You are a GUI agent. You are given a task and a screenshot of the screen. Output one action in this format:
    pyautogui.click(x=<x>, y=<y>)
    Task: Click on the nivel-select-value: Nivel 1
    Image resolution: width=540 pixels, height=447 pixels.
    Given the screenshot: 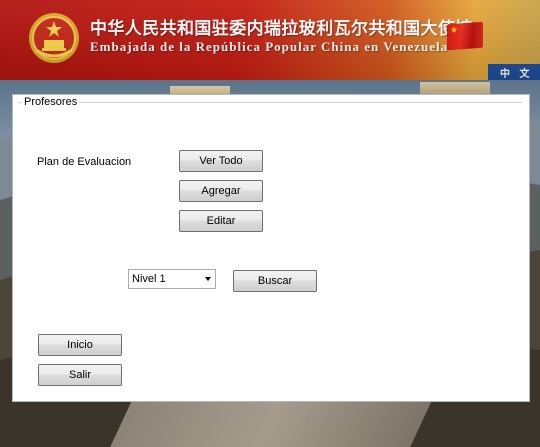 What is the action you would take?
    pyautogui.click(x=149, y=279)
    